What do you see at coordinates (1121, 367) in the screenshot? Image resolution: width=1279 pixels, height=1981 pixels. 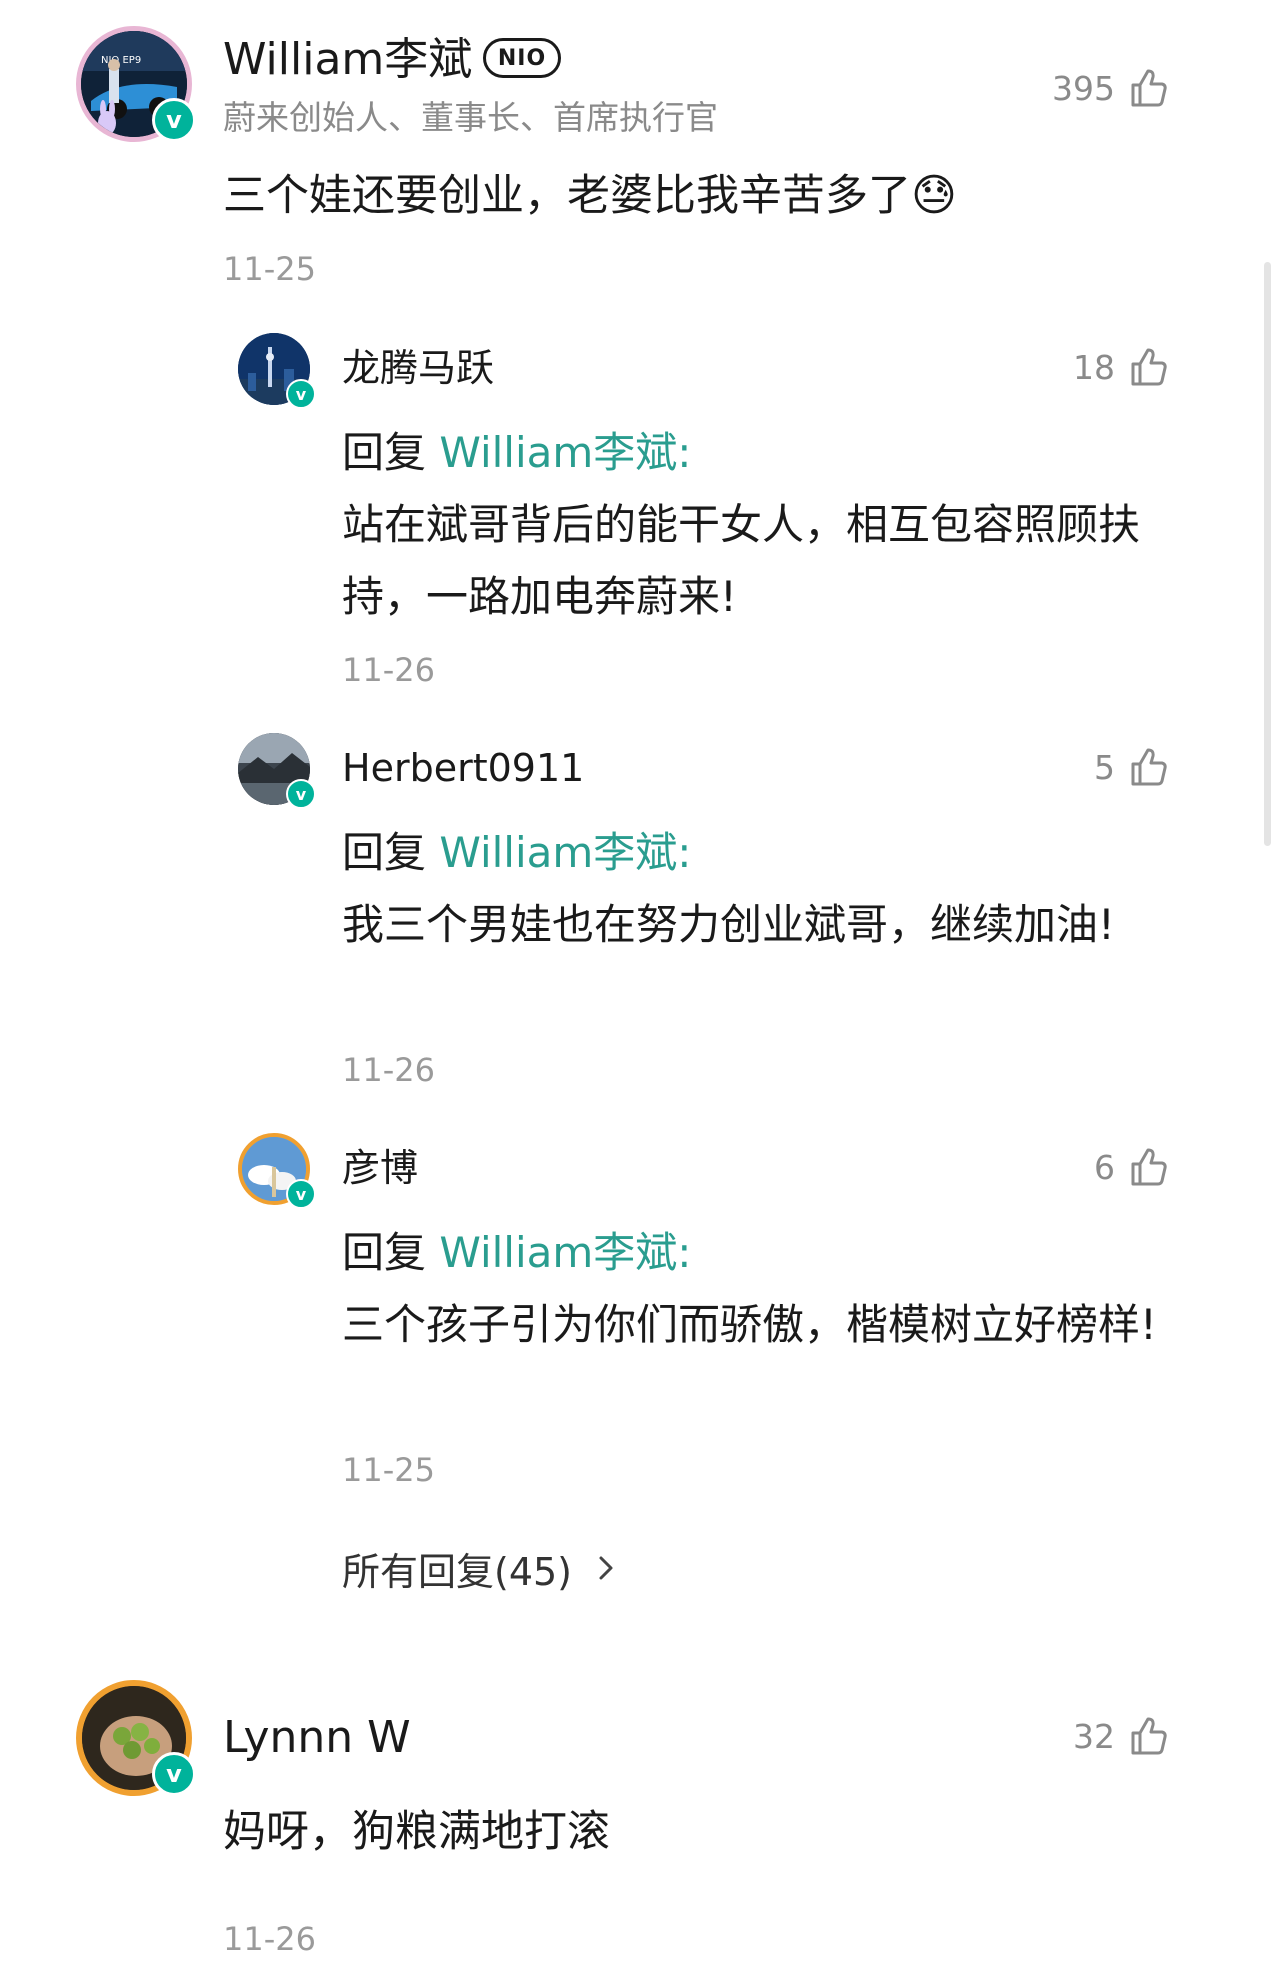 I see `like-button: 18` at bounding box center [1121, 367].